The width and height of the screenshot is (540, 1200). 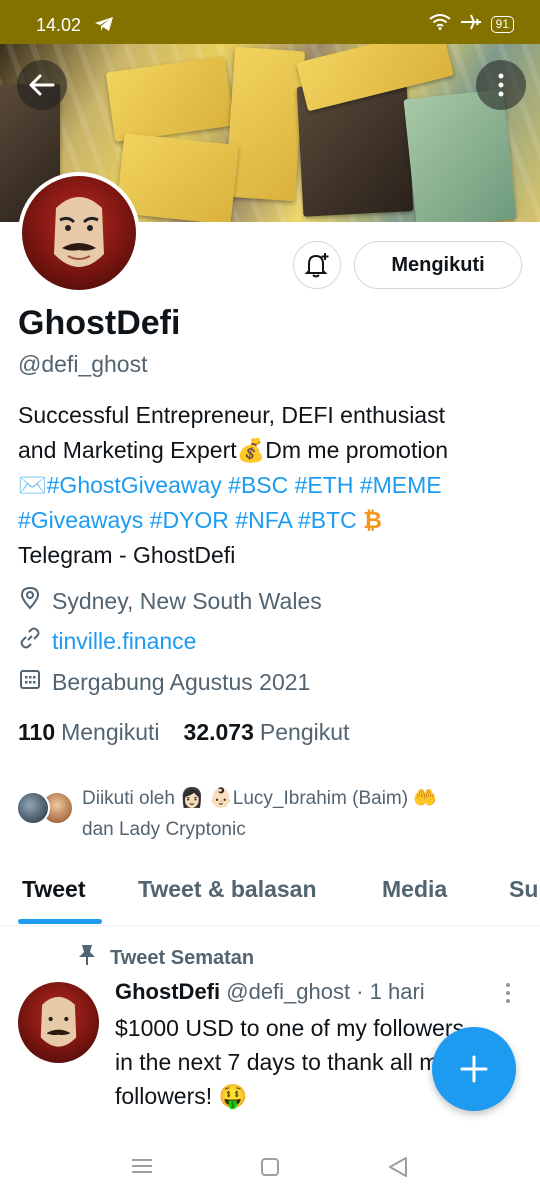 What do you see at coordinates (523, 889) in the screenshot?
I see `tab-likes: Su` at bounding box center [523, 889].